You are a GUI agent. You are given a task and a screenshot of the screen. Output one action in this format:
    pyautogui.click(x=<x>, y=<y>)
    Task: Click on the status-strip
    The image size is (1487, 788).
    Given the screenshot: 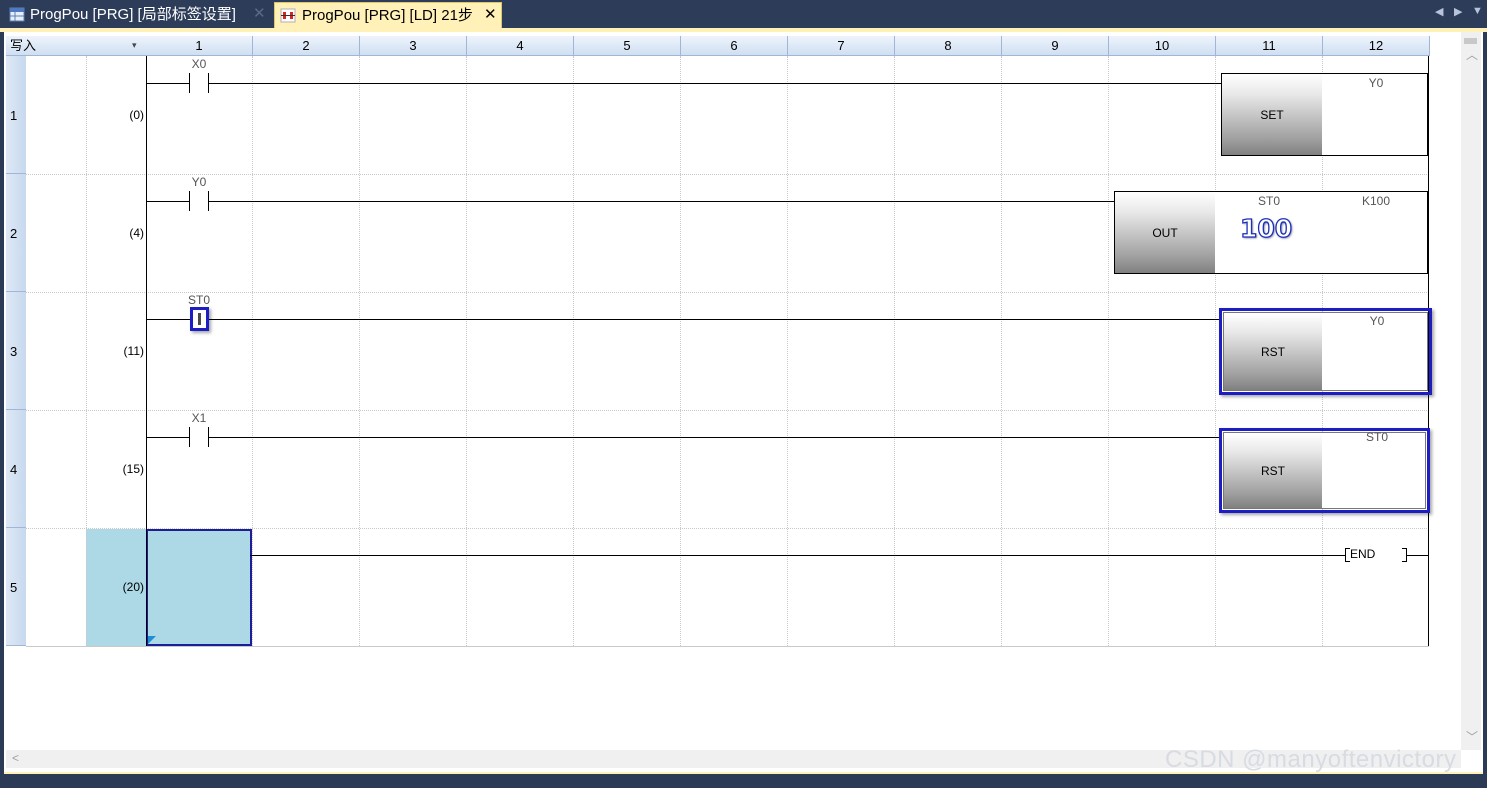 What is the action you would take?
    pyautogui.click(x=743, y=781)
    